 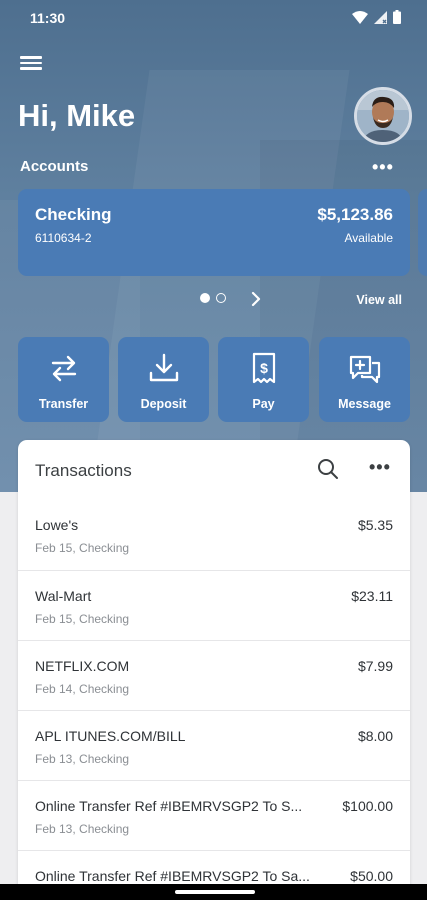 What do you see at coordinates (214, 232) in the screenshot?
I see `account-card-checking: Checking 6110634-2 $5,123.86 Available` at bounding box center [214, 232].